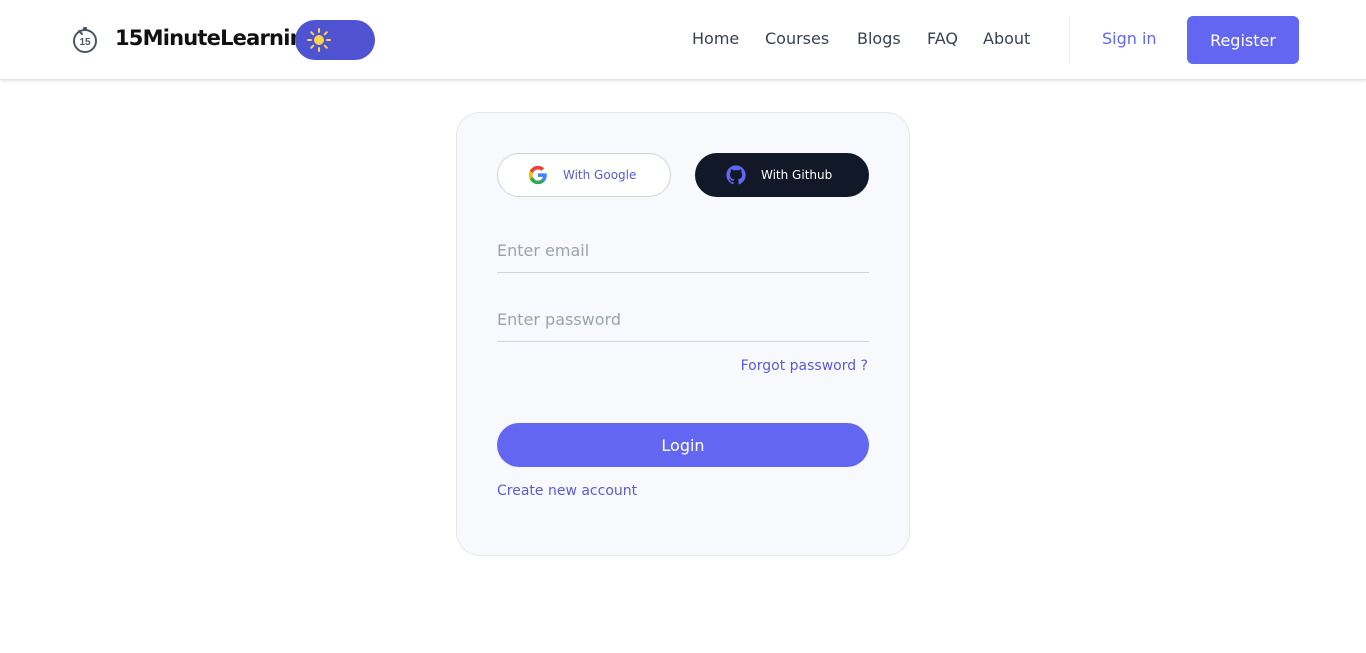 This screenshot has height=653, width=1366. Describe the element at coordinates (797, 38) in the screenshot. I see `nav-courses: Courses` at that location.